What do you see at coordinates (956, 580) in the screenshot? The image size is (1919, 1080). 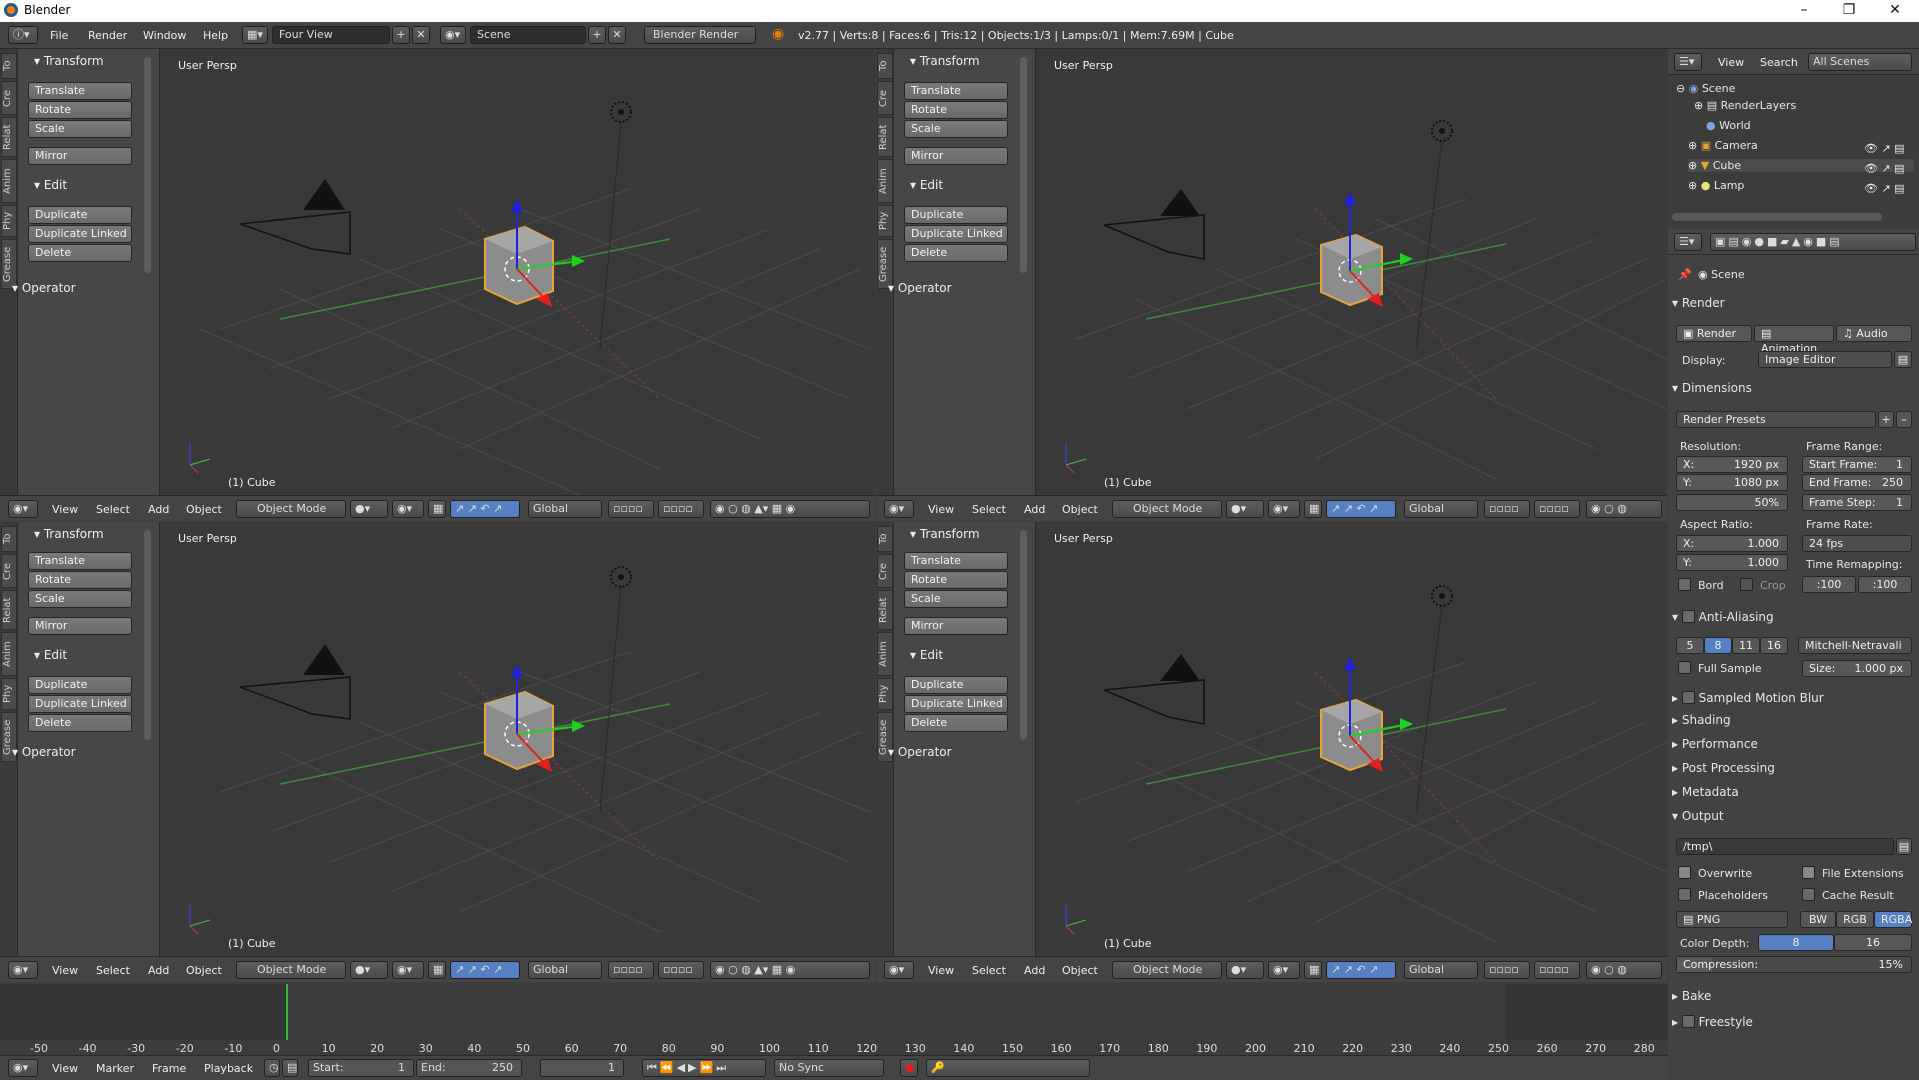 I see `rotate-button: Rotate` at bounding box center [956, 580].